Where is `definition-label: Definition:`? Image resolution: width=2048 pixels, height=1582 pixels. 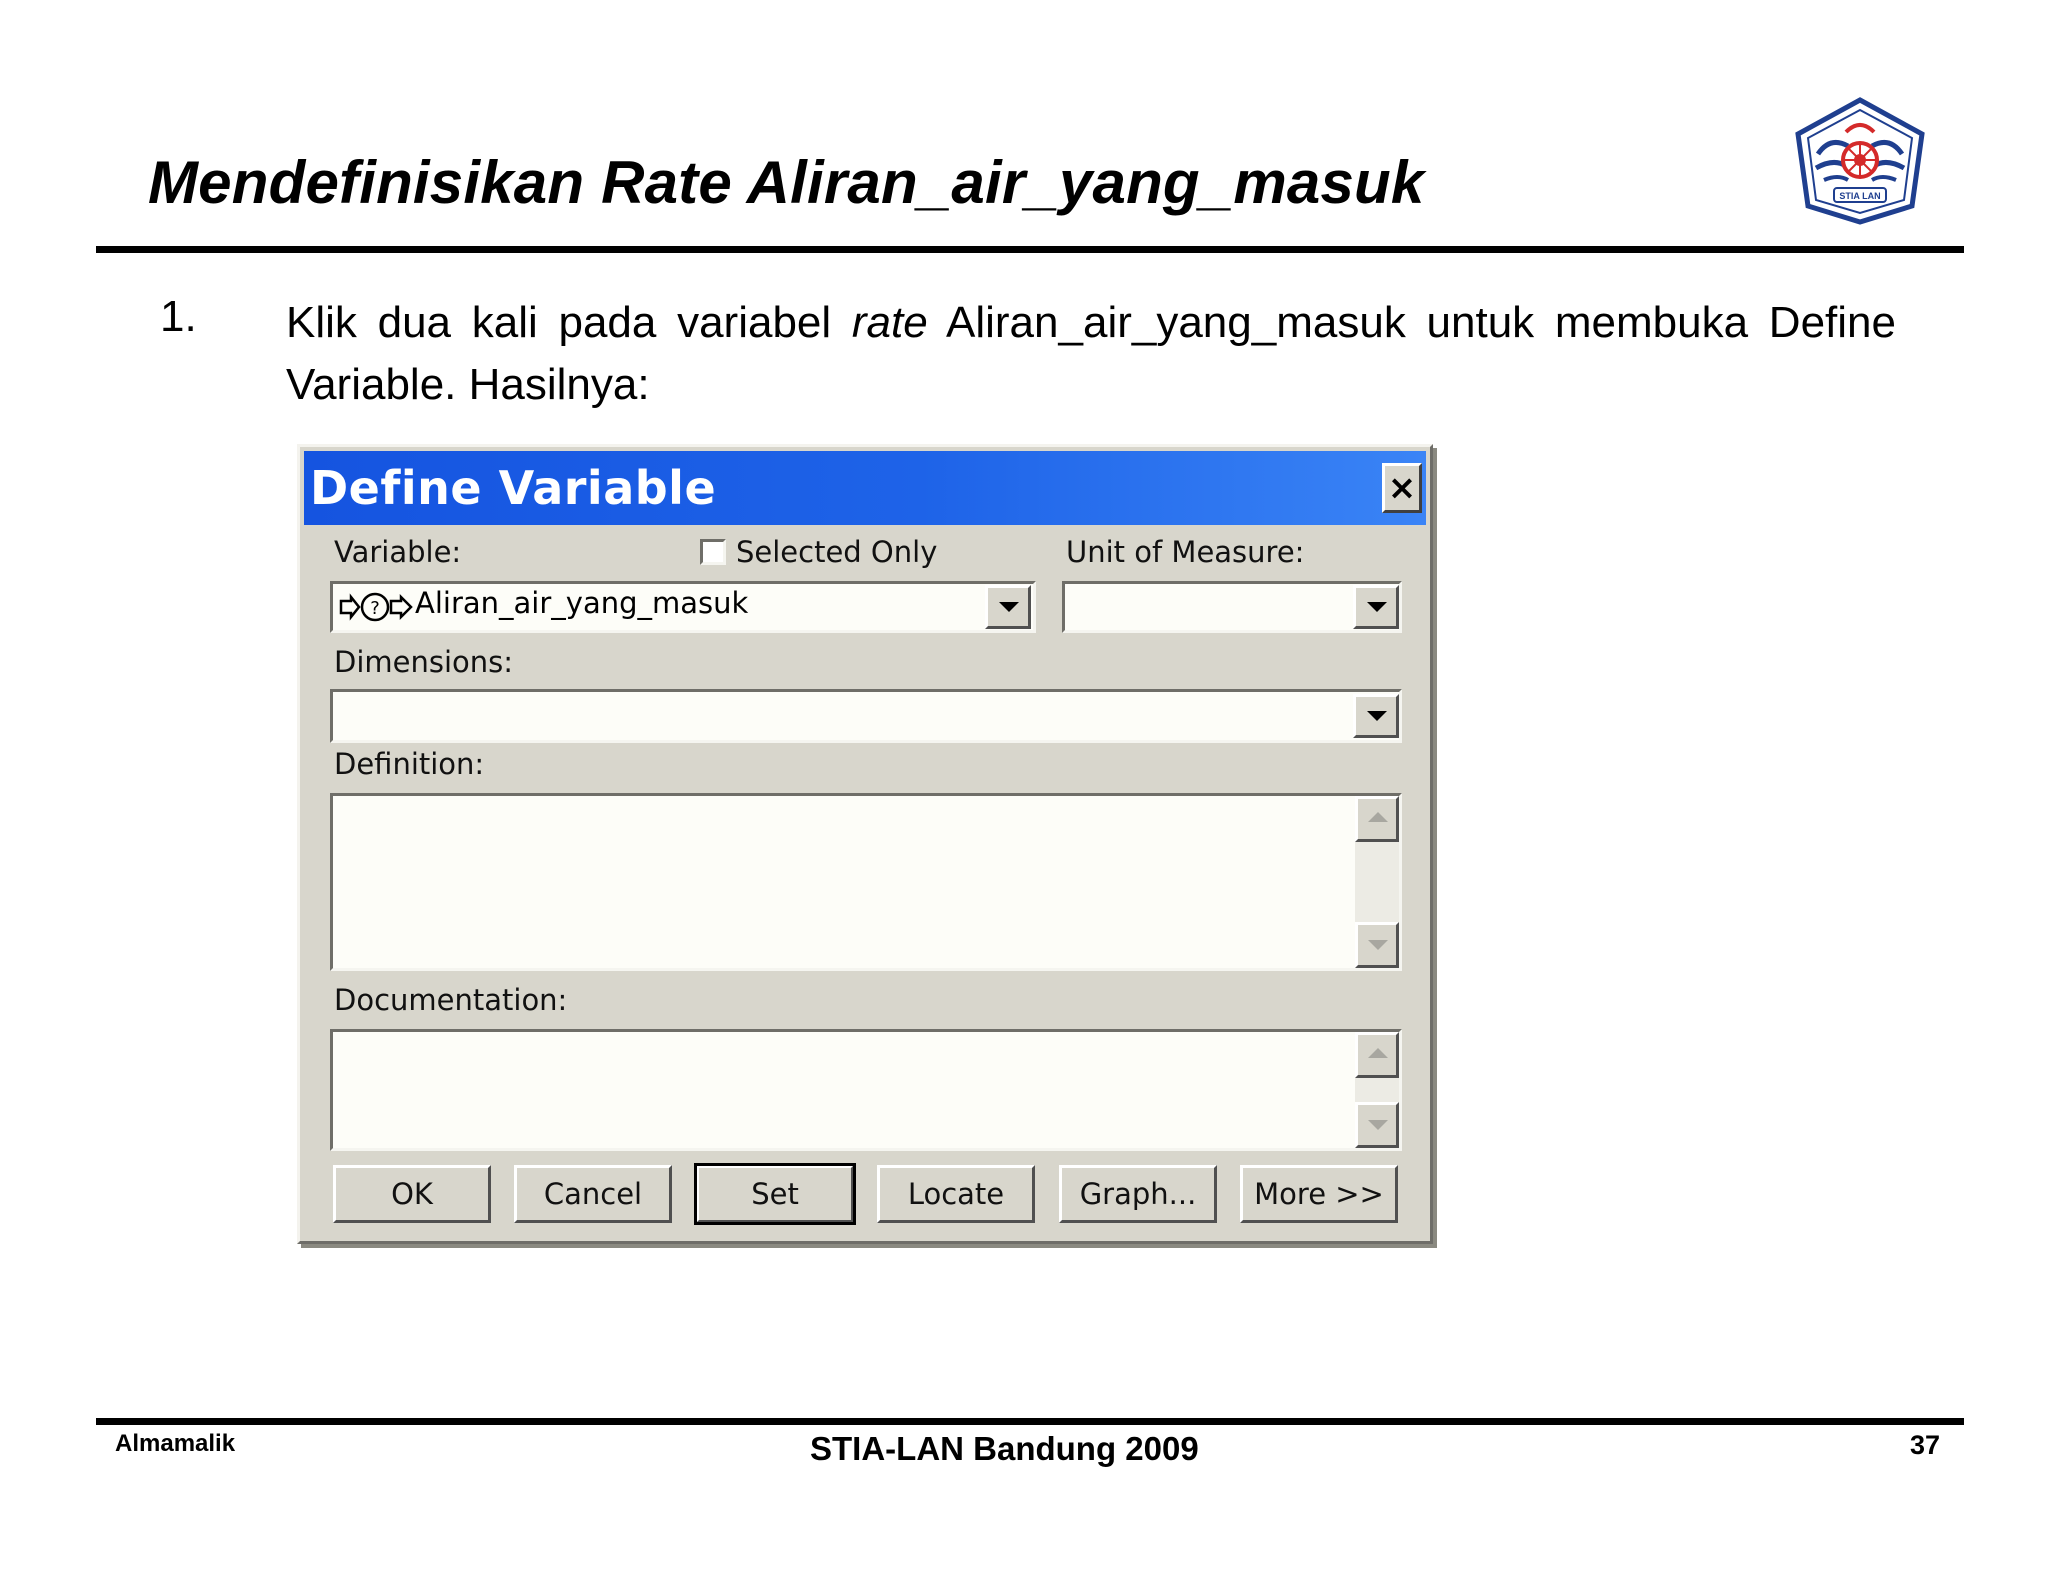 definition-label: Definition: is located at coordinates (409, 764).